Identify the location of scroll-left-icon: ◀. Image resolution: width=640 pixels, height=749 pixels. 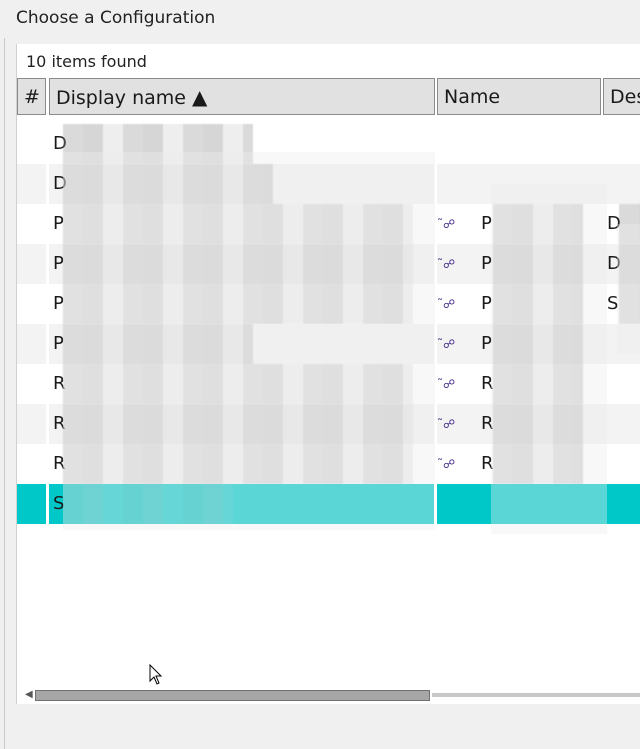
(29, 694).